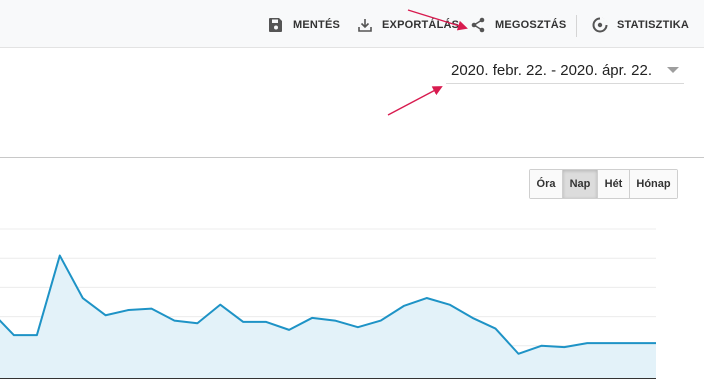  I want to click on export-button: EXPORTÁLÁS, so click(407, 25).